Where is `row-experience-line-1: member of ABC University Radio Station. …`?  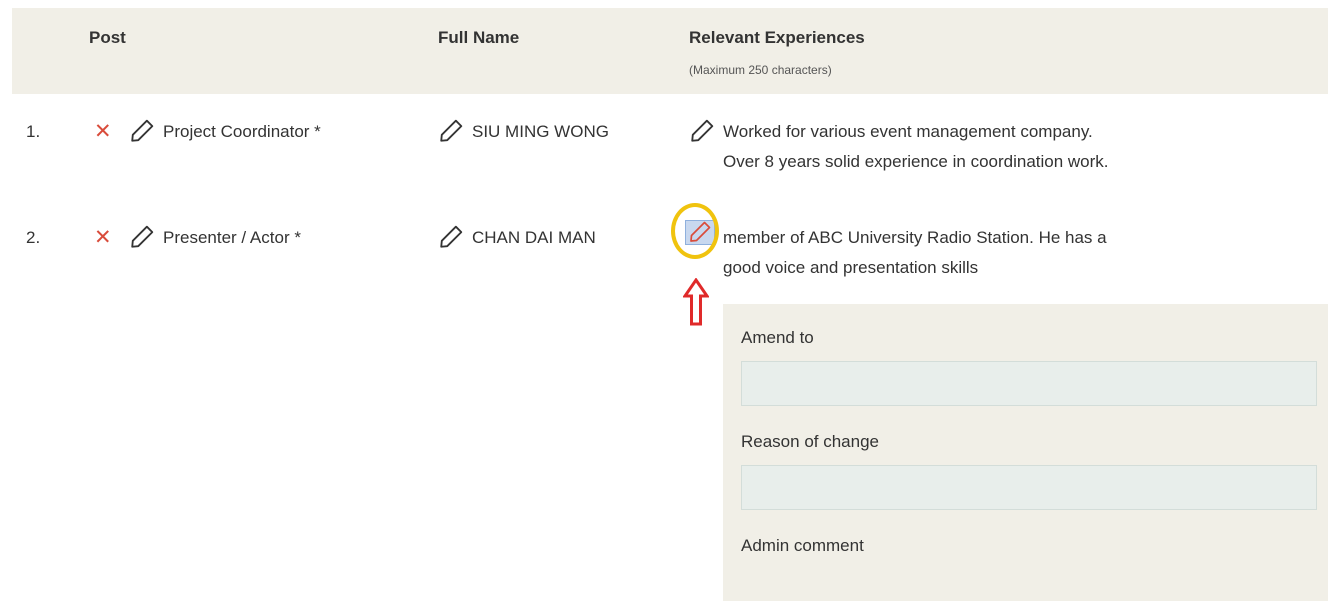
row-experience-line-1: member of ABC University Radio Station. … is located at coordinates (915, 237).